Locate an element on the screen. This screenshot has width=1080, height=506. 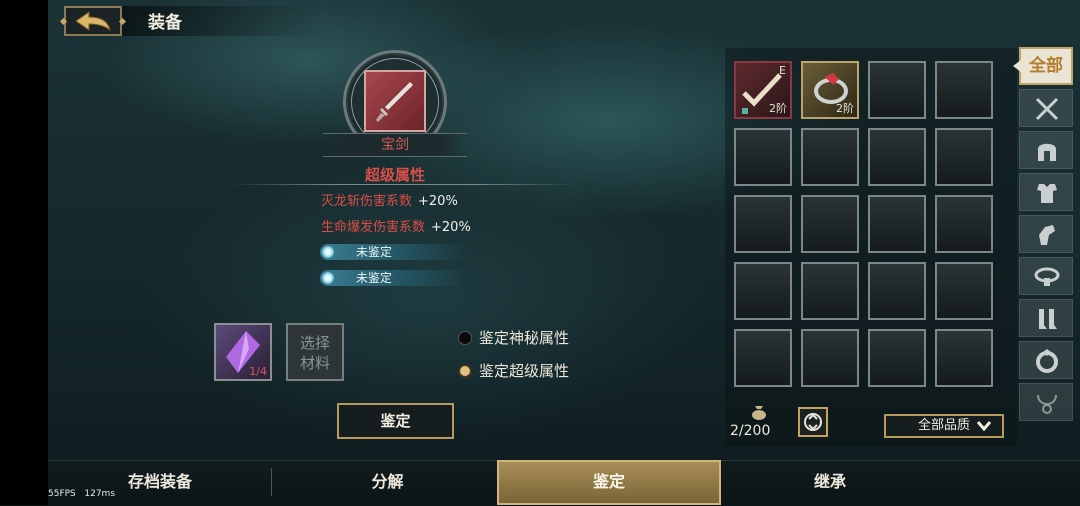
item-name: 宝剑 is located at coordinates (395, 145).